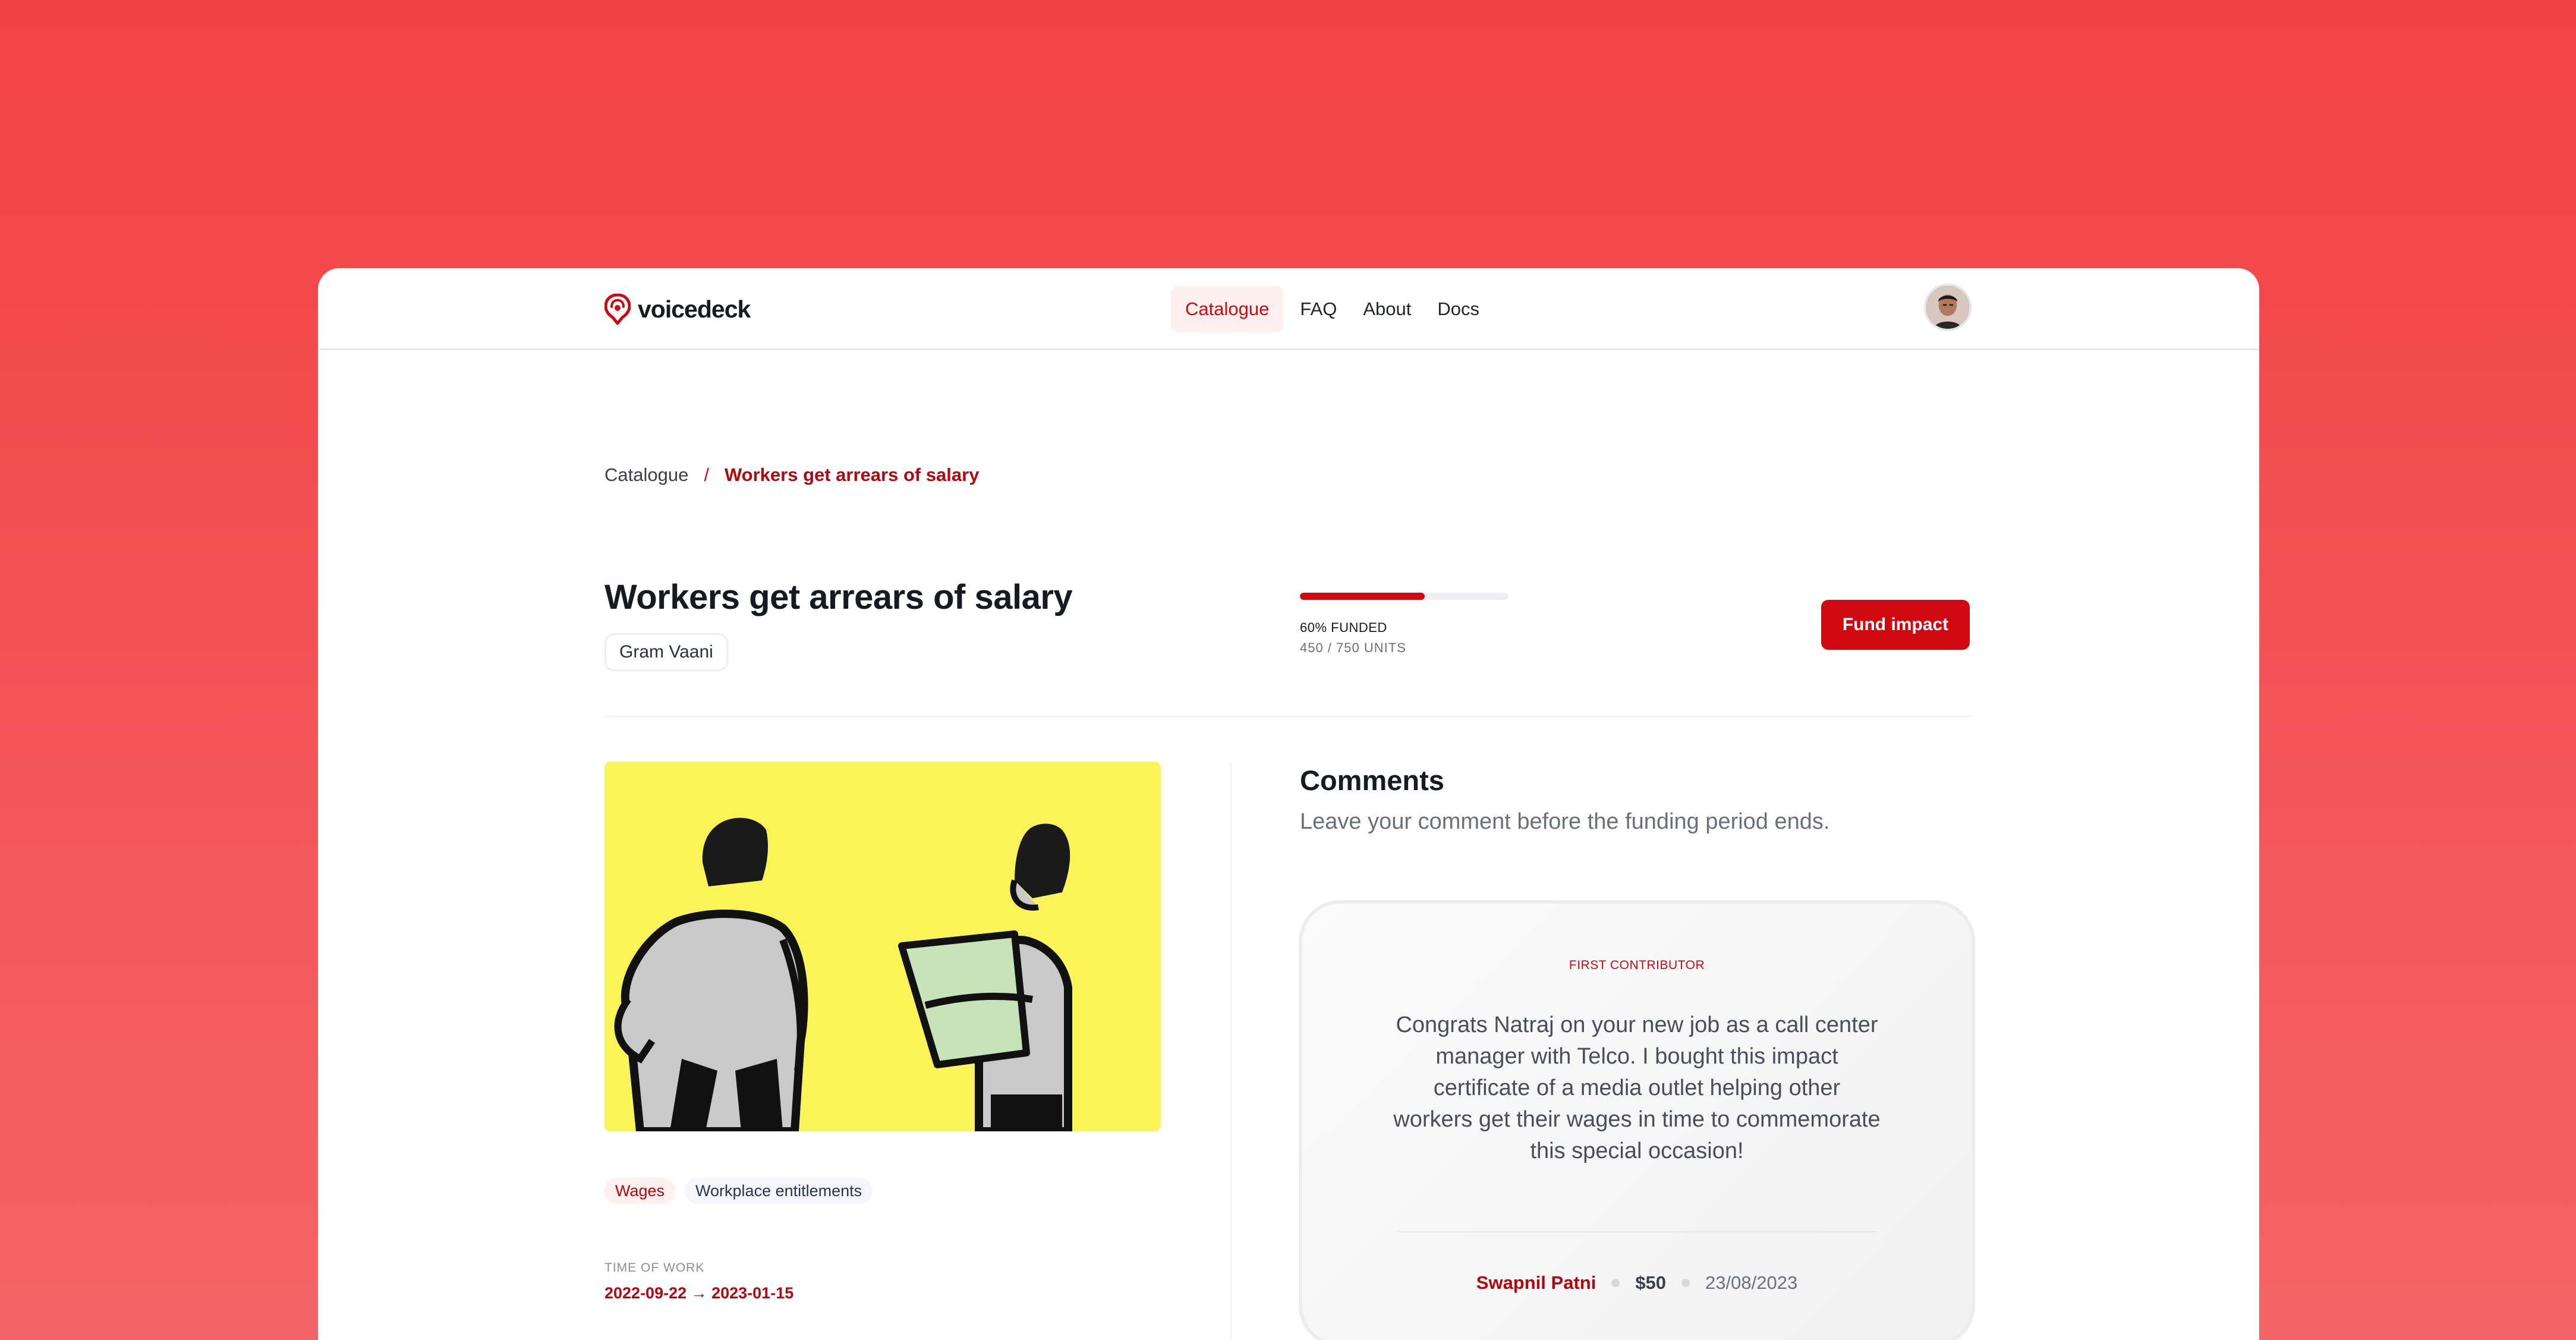  Describe the element at coordinates (1387, 309) in the screenshot. I see `nav-item-about: About` at that location.